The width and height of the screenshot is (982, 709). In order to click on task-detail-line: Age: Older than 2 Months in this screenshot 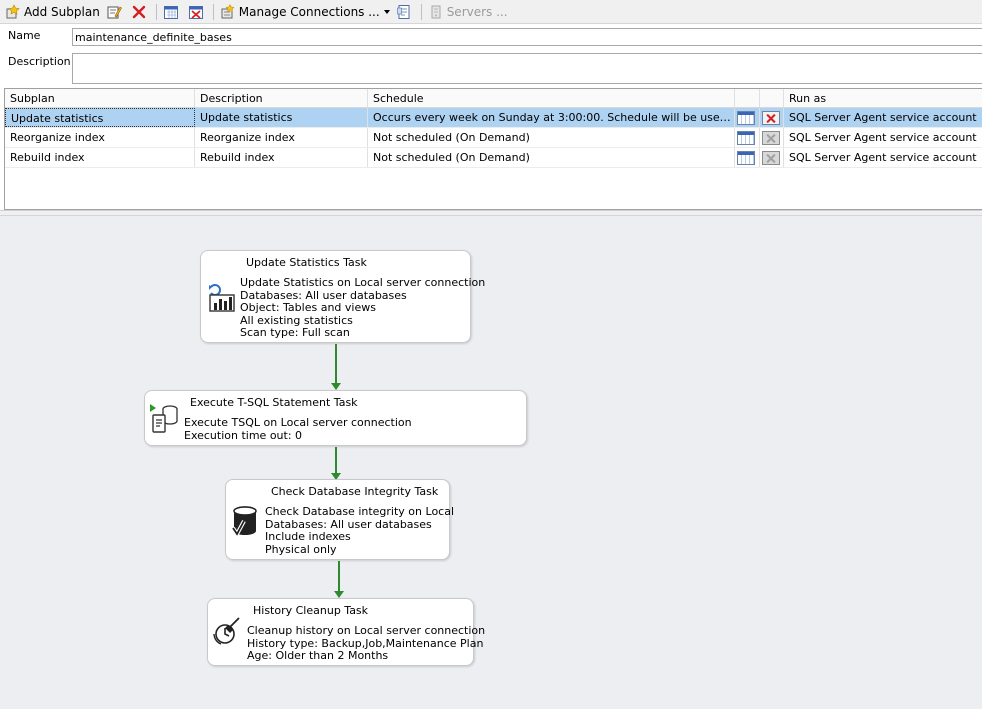, I will do `click(318, 656)`.